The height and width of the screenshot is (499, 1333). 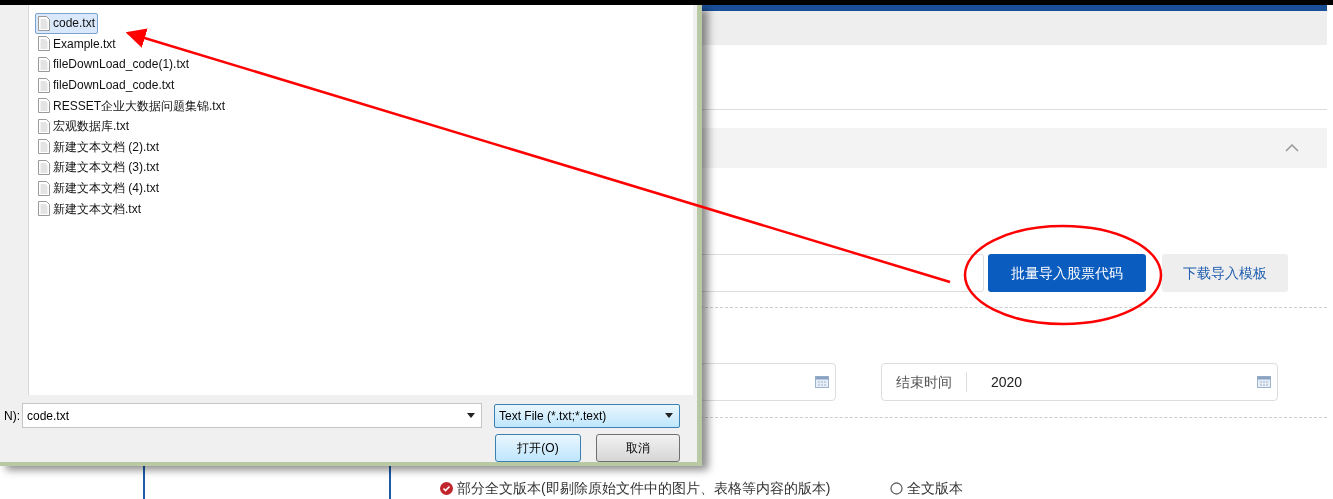 What do you see at coordinates (77, 44) in the screenshot?
I see `file-item: Example.txt` at bounding box center [77, 44].